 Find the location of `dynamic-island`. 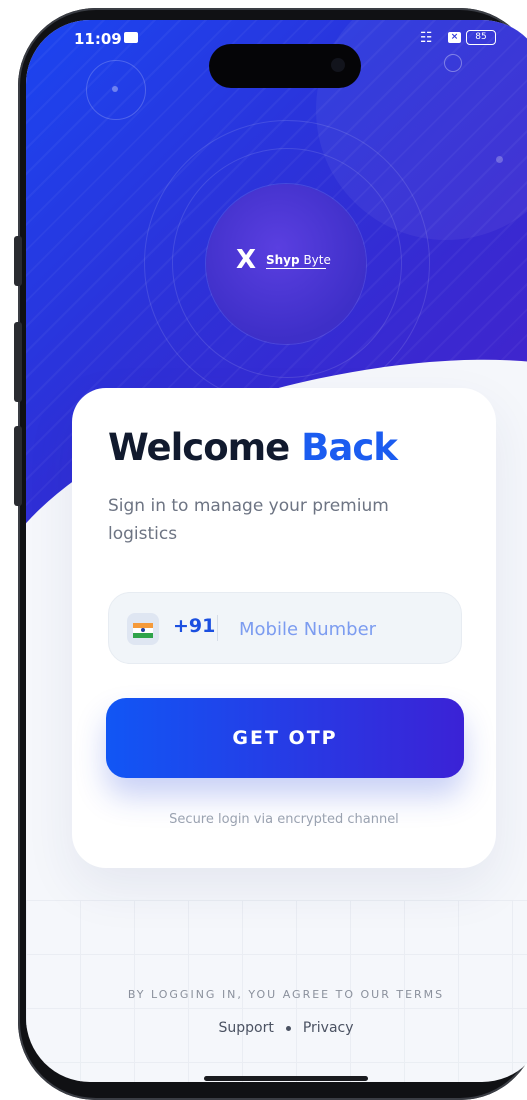

dynamic-island is located at coordinates (285, 66).